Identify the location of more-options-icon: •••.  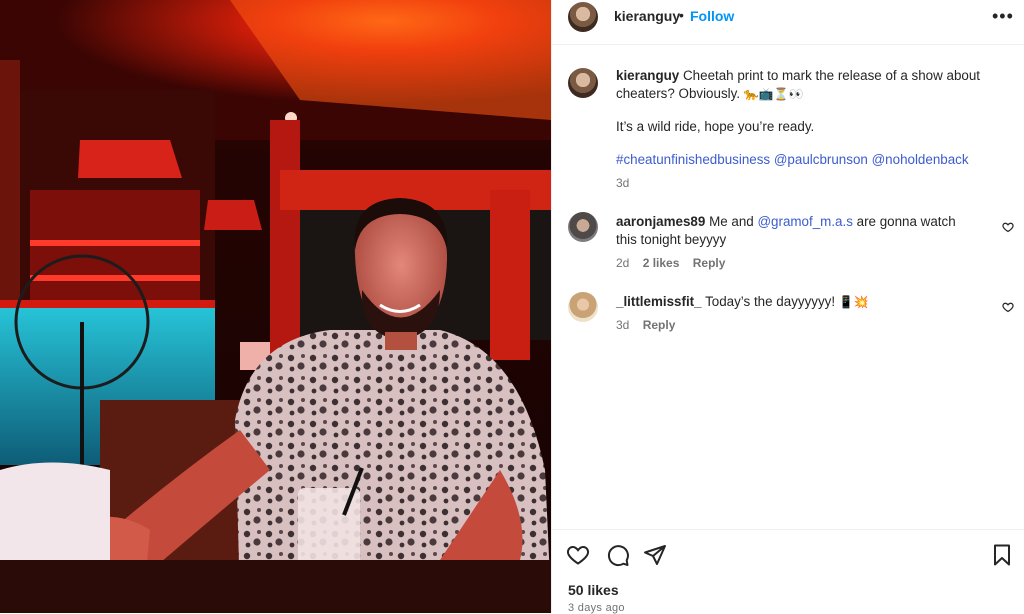
(1003, 16).